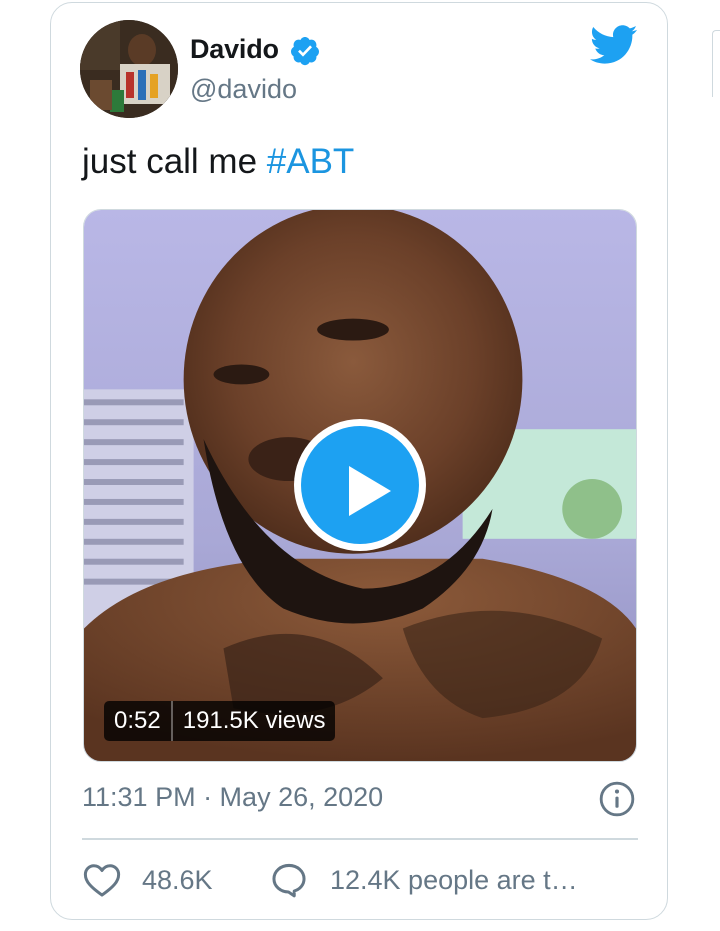  Describe the element at coordinates (137, 720) in the screenshot. I see `video-duration: 0:52` at that location.